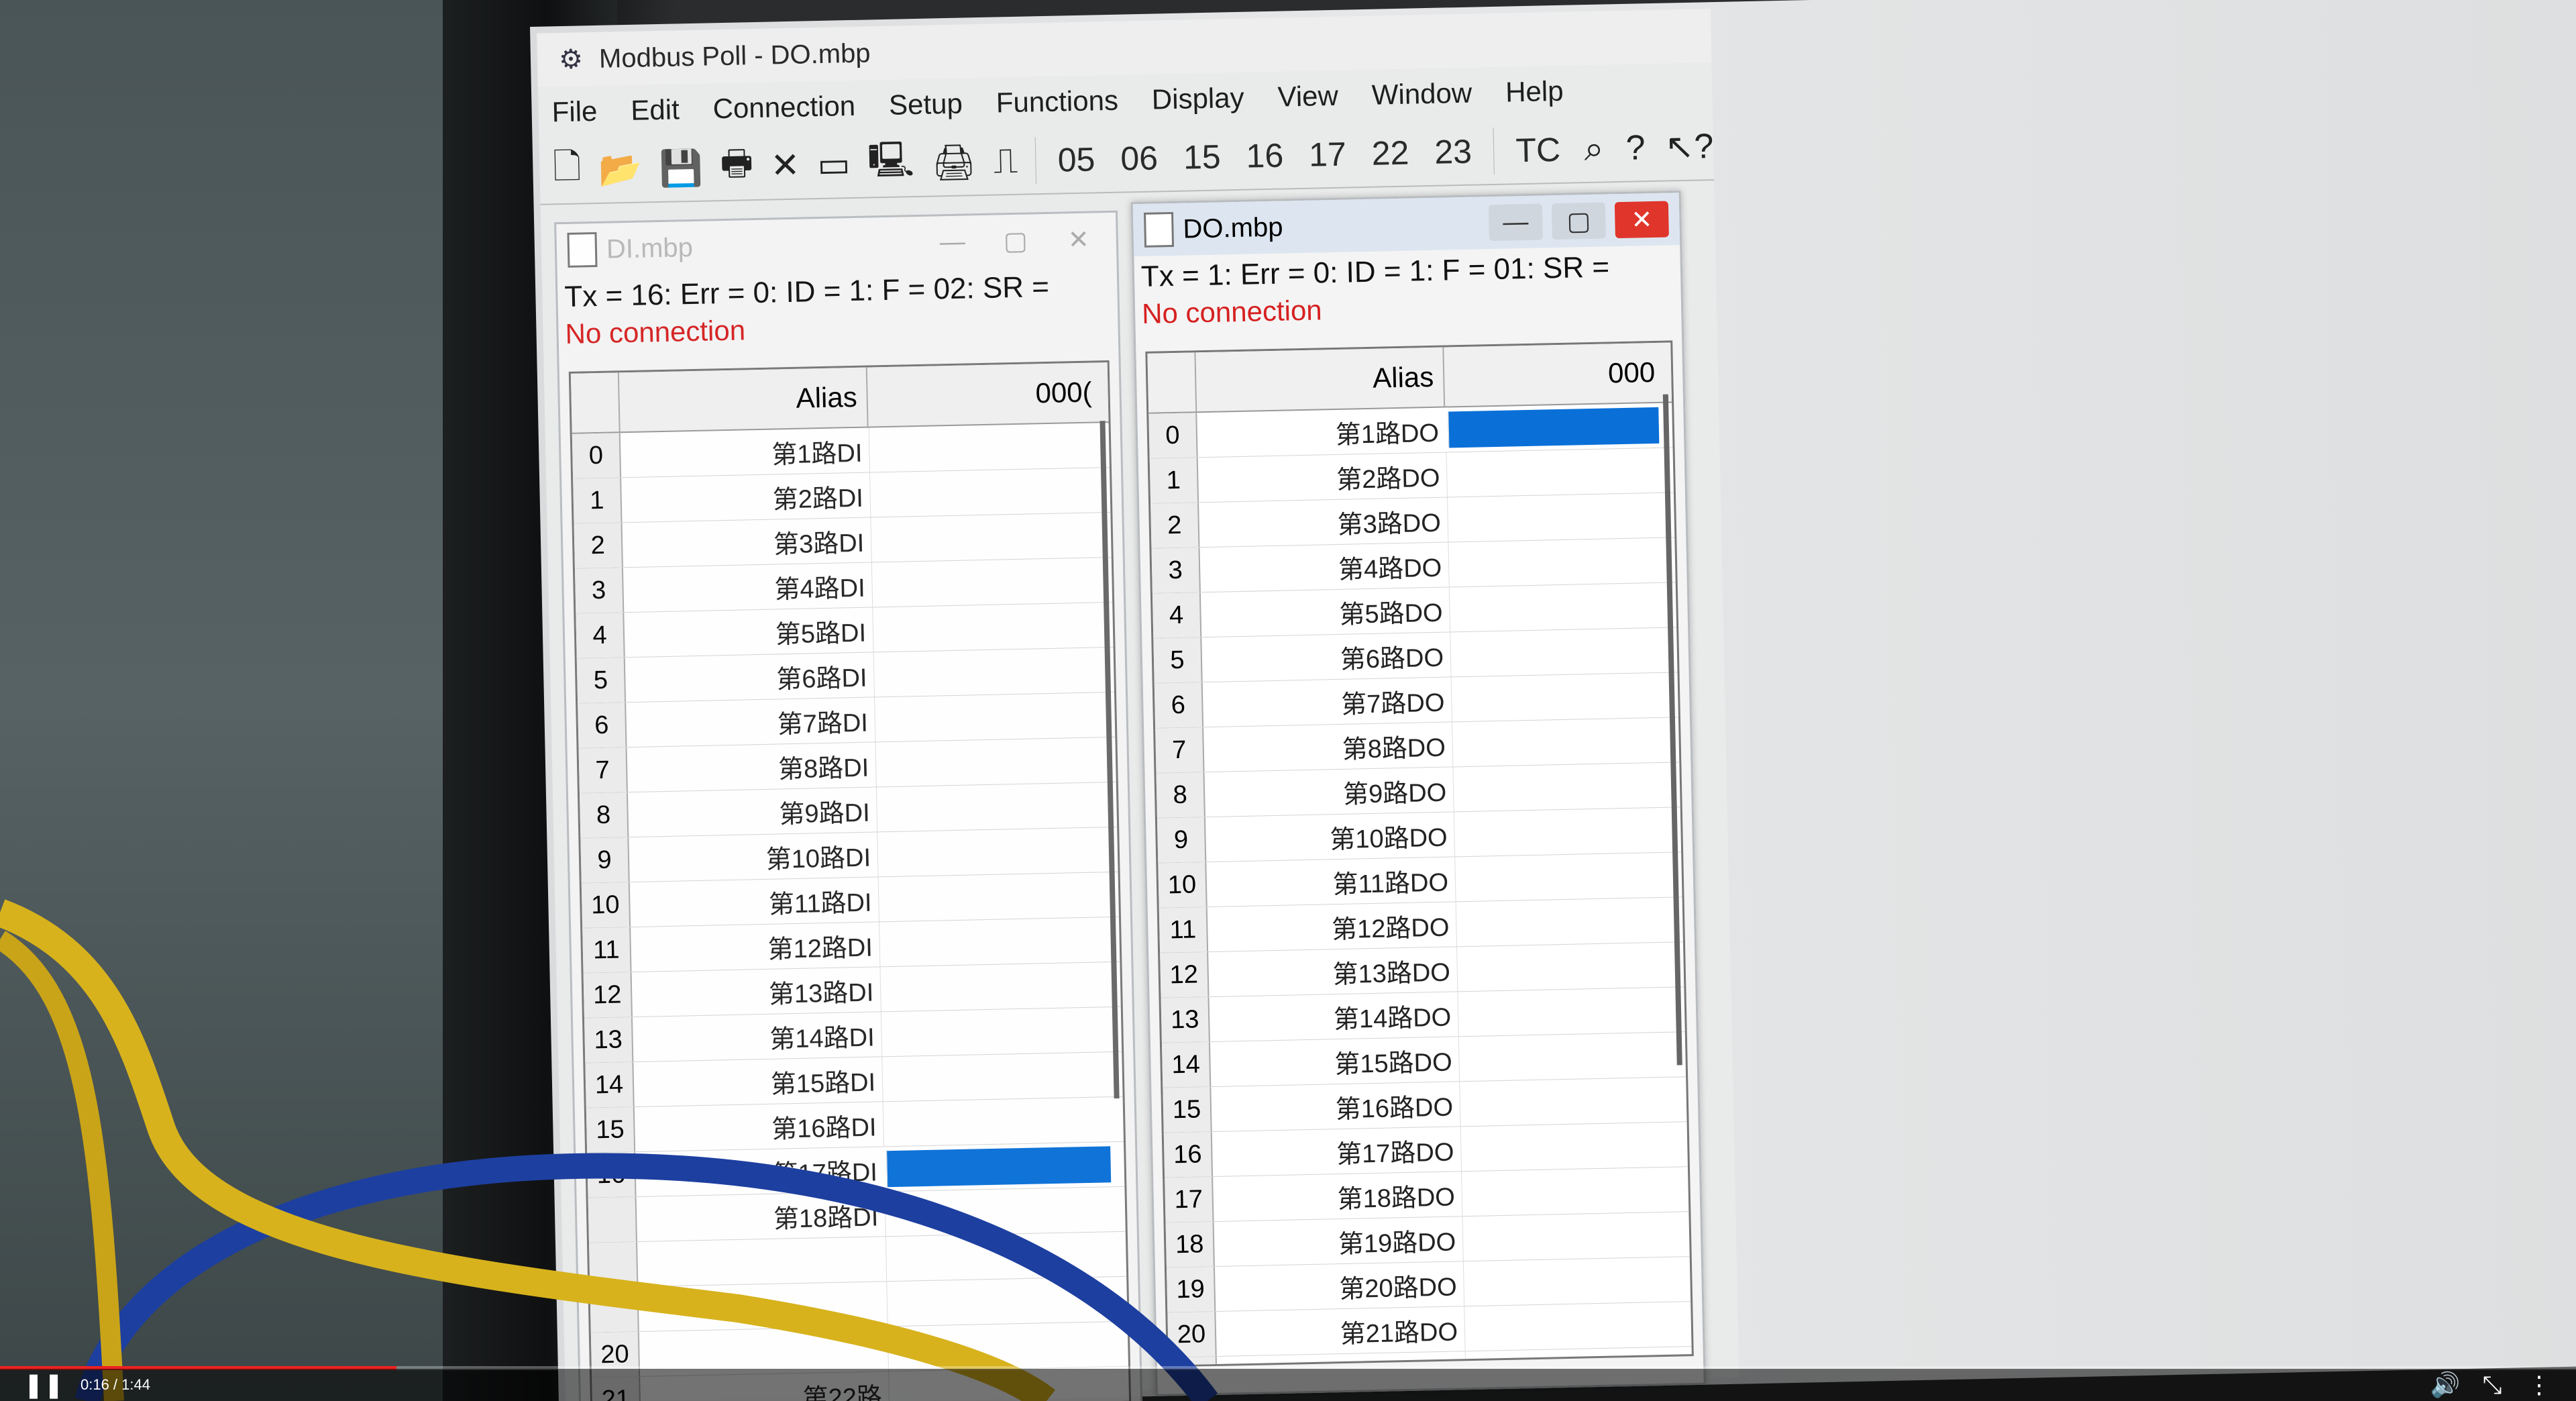 The height and width of the screenshot is (1401, 2576). I want to click on menu-view: View, so click(1307, 96).